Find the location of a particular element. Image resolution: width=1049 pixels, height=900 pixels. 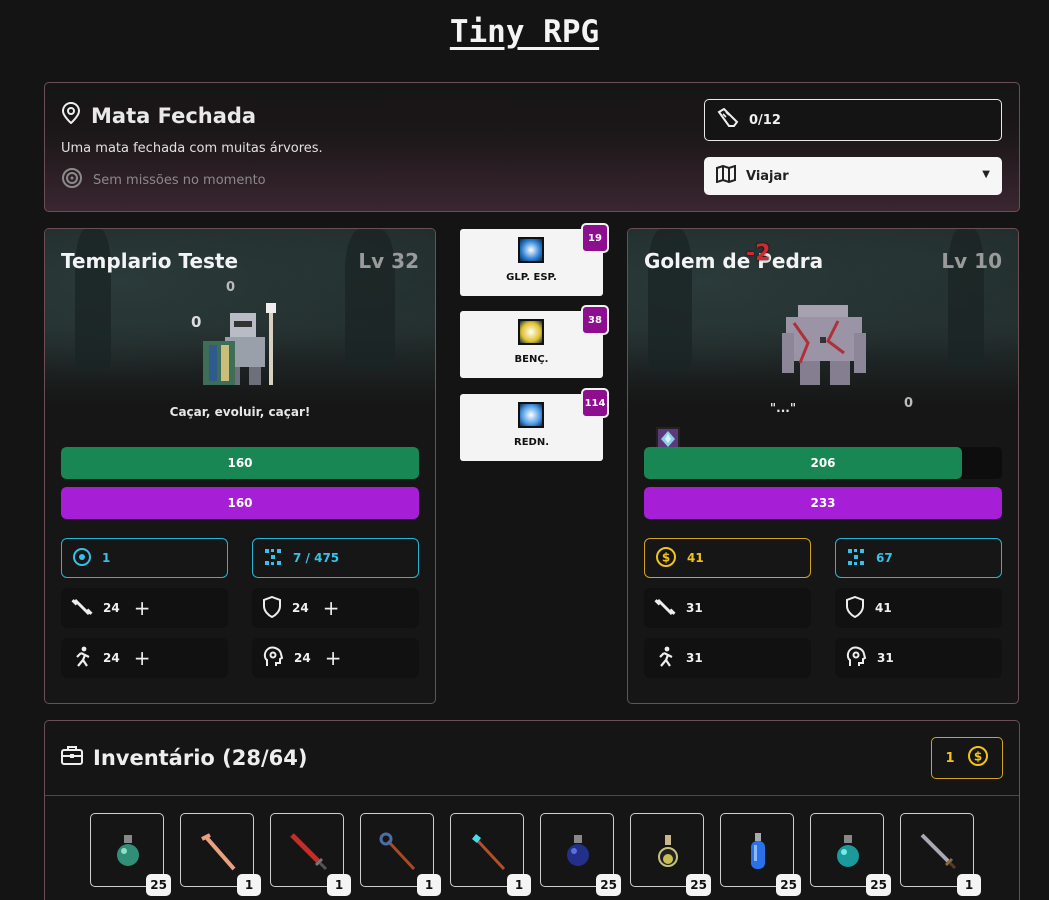

skill-cost: 19 is located at coordinates (595, 238).